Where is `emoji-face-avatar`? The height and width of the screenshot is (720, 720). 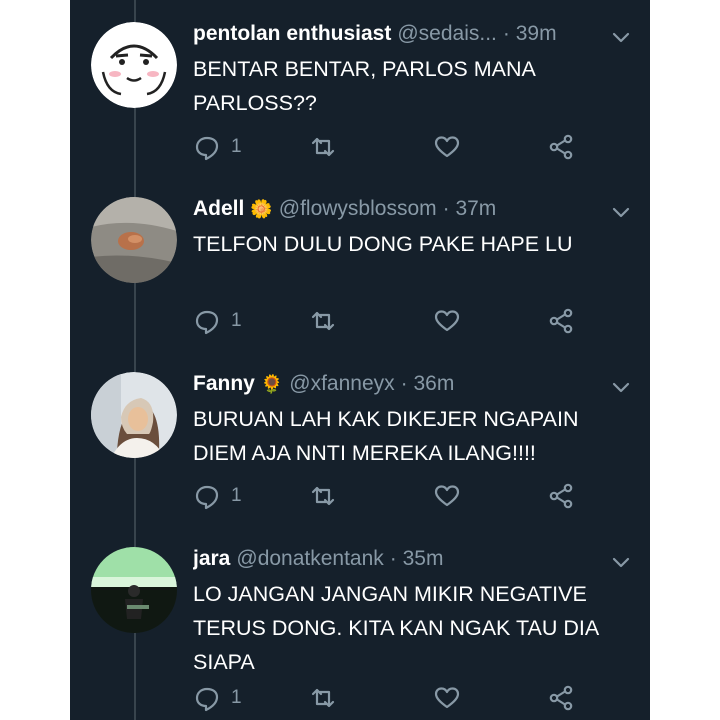
emoji-face-avatar is located at coordinates (134, 65).